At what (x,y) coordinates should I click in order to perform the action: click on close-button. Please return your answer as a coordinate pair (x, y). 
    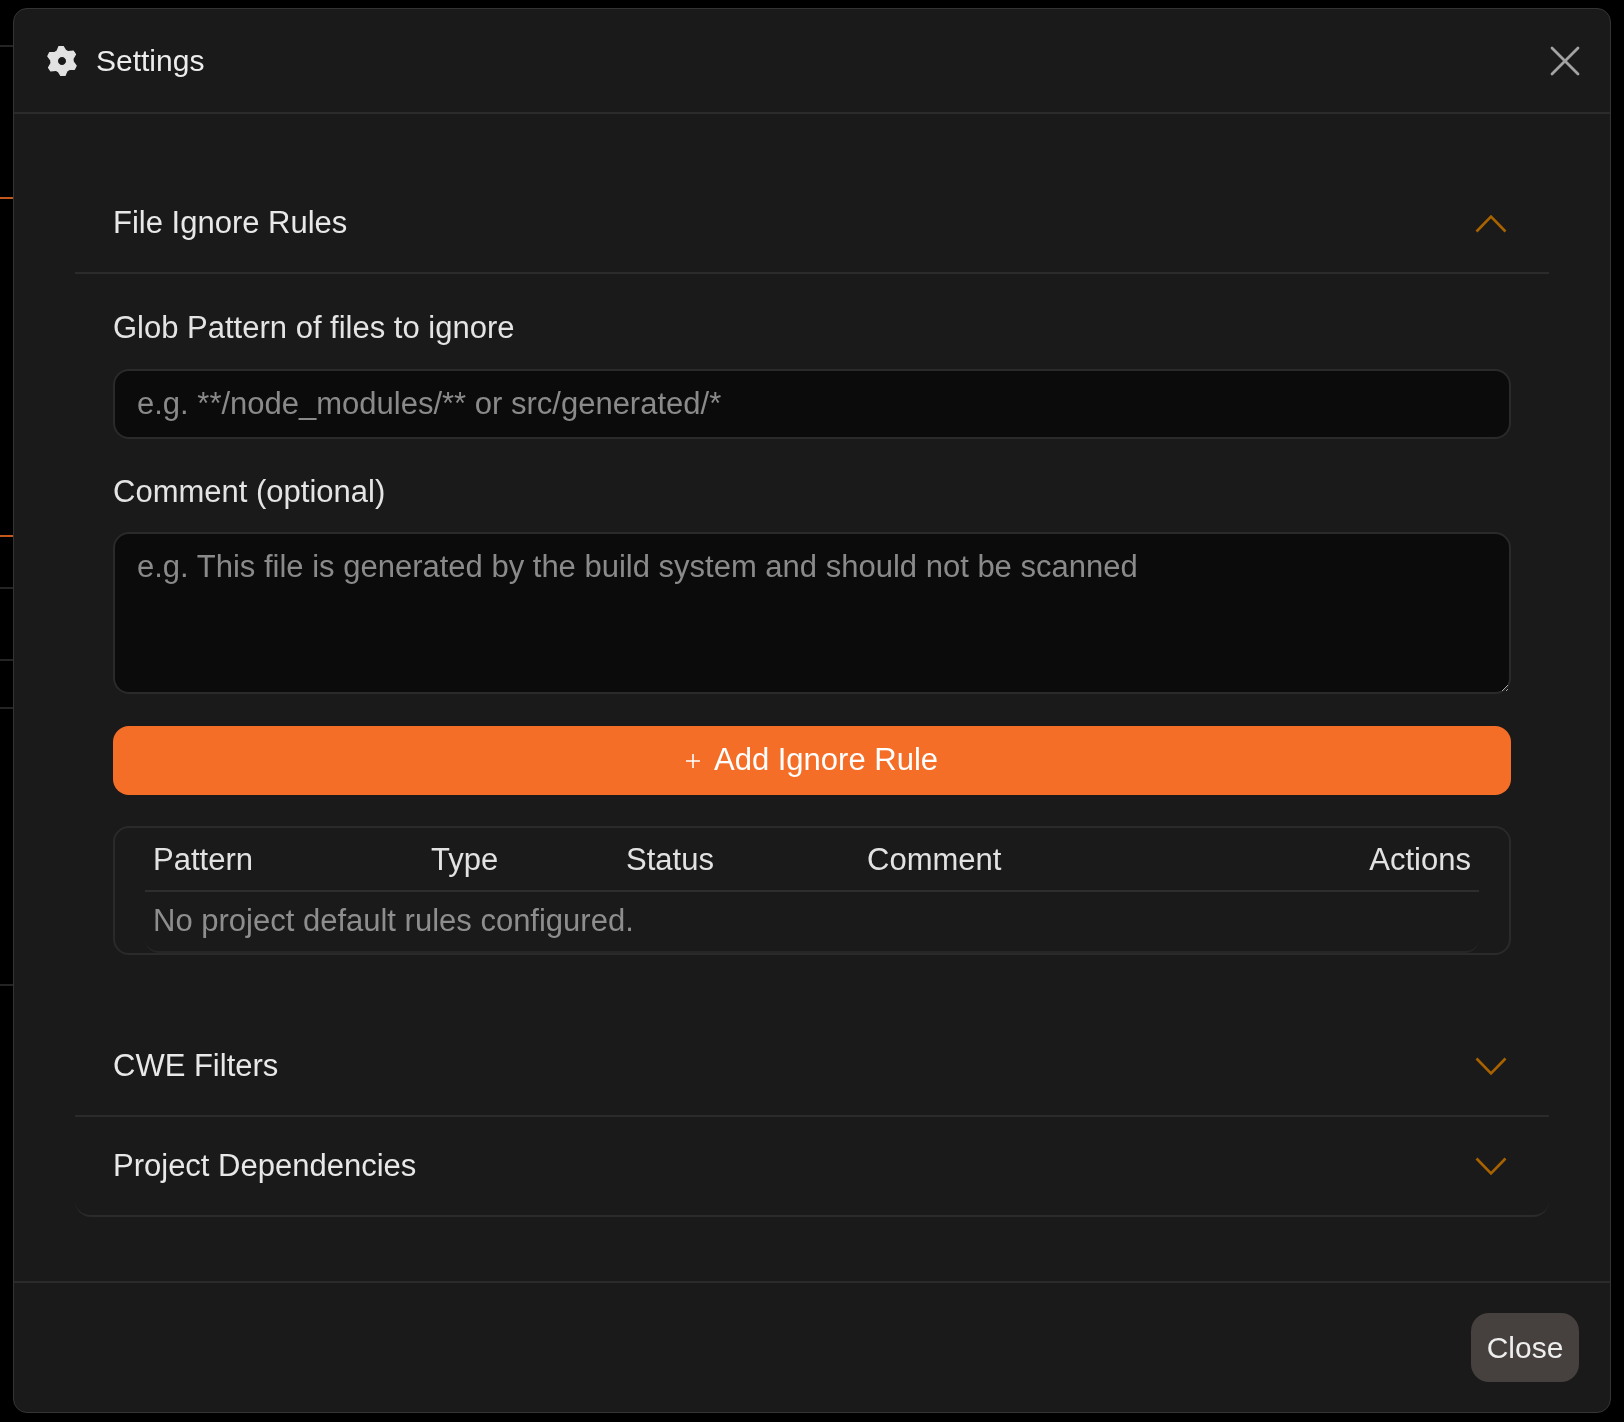
    Looking at the image, I should click on (1565, 60).